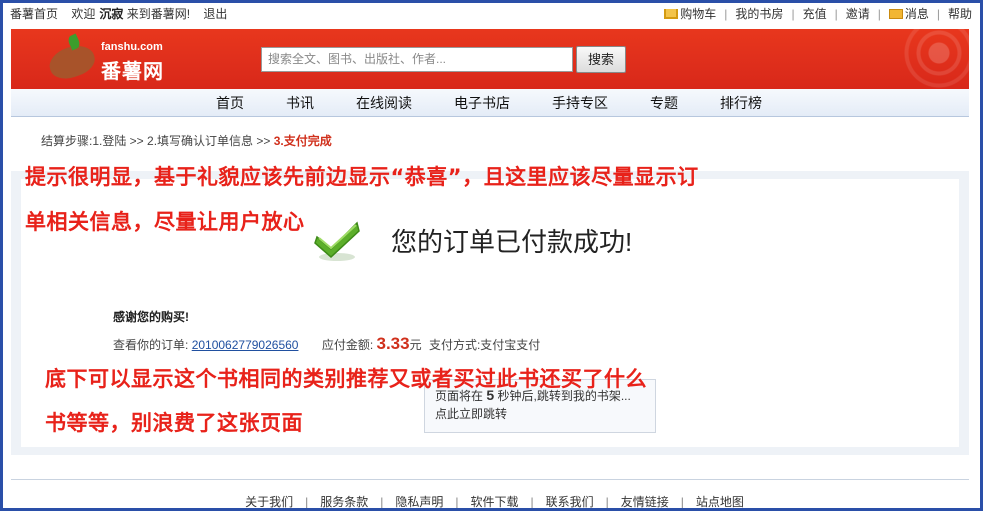 The width and height of the screenshot is (983, 511). Describe the element at coordinates (671, 14) in the screenshot. I see `cart-icon` at that location.